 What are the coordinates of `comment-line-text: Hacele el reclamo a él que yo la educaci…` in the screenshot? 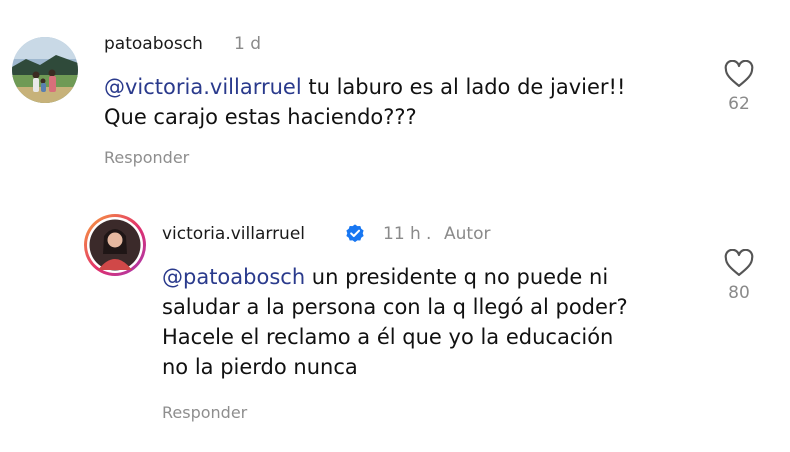 It's located at (388, 337).